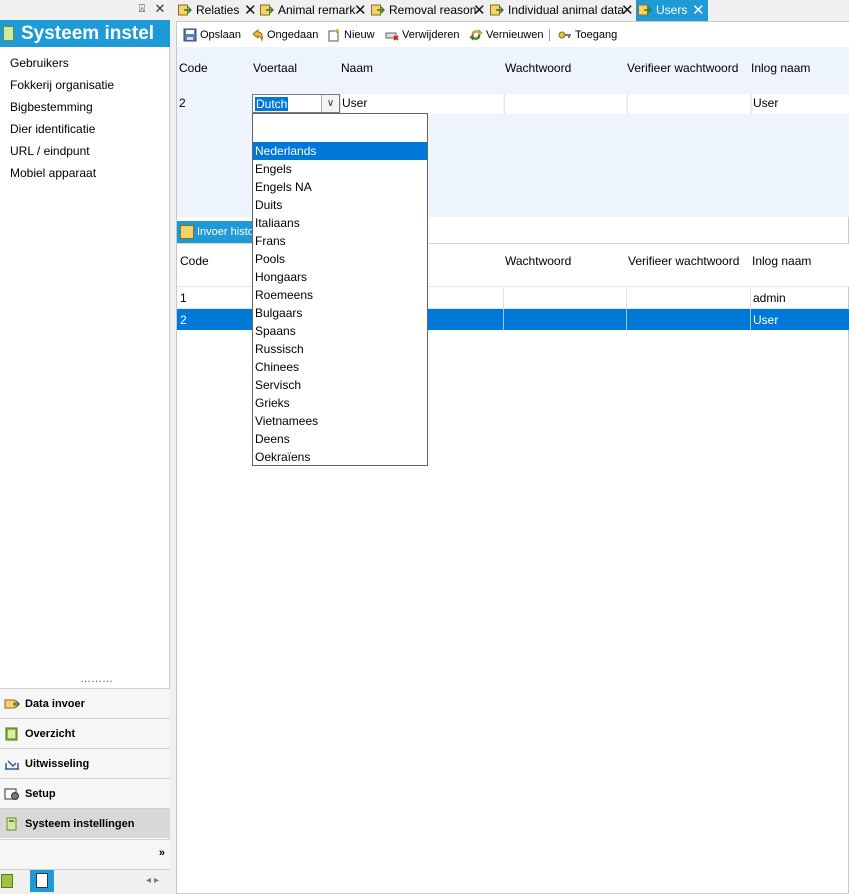 Image resolution: width=849 pixels, height=894 pixels. I want to click on save-button: Opslaan, so click(212, 35).